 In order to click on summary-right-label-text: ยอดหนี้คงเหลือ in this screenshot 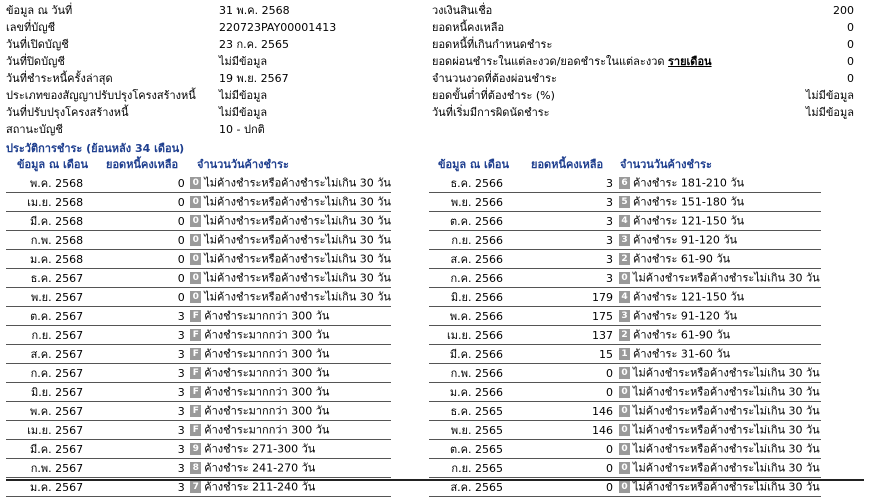, I will do `click(468, 27)`.